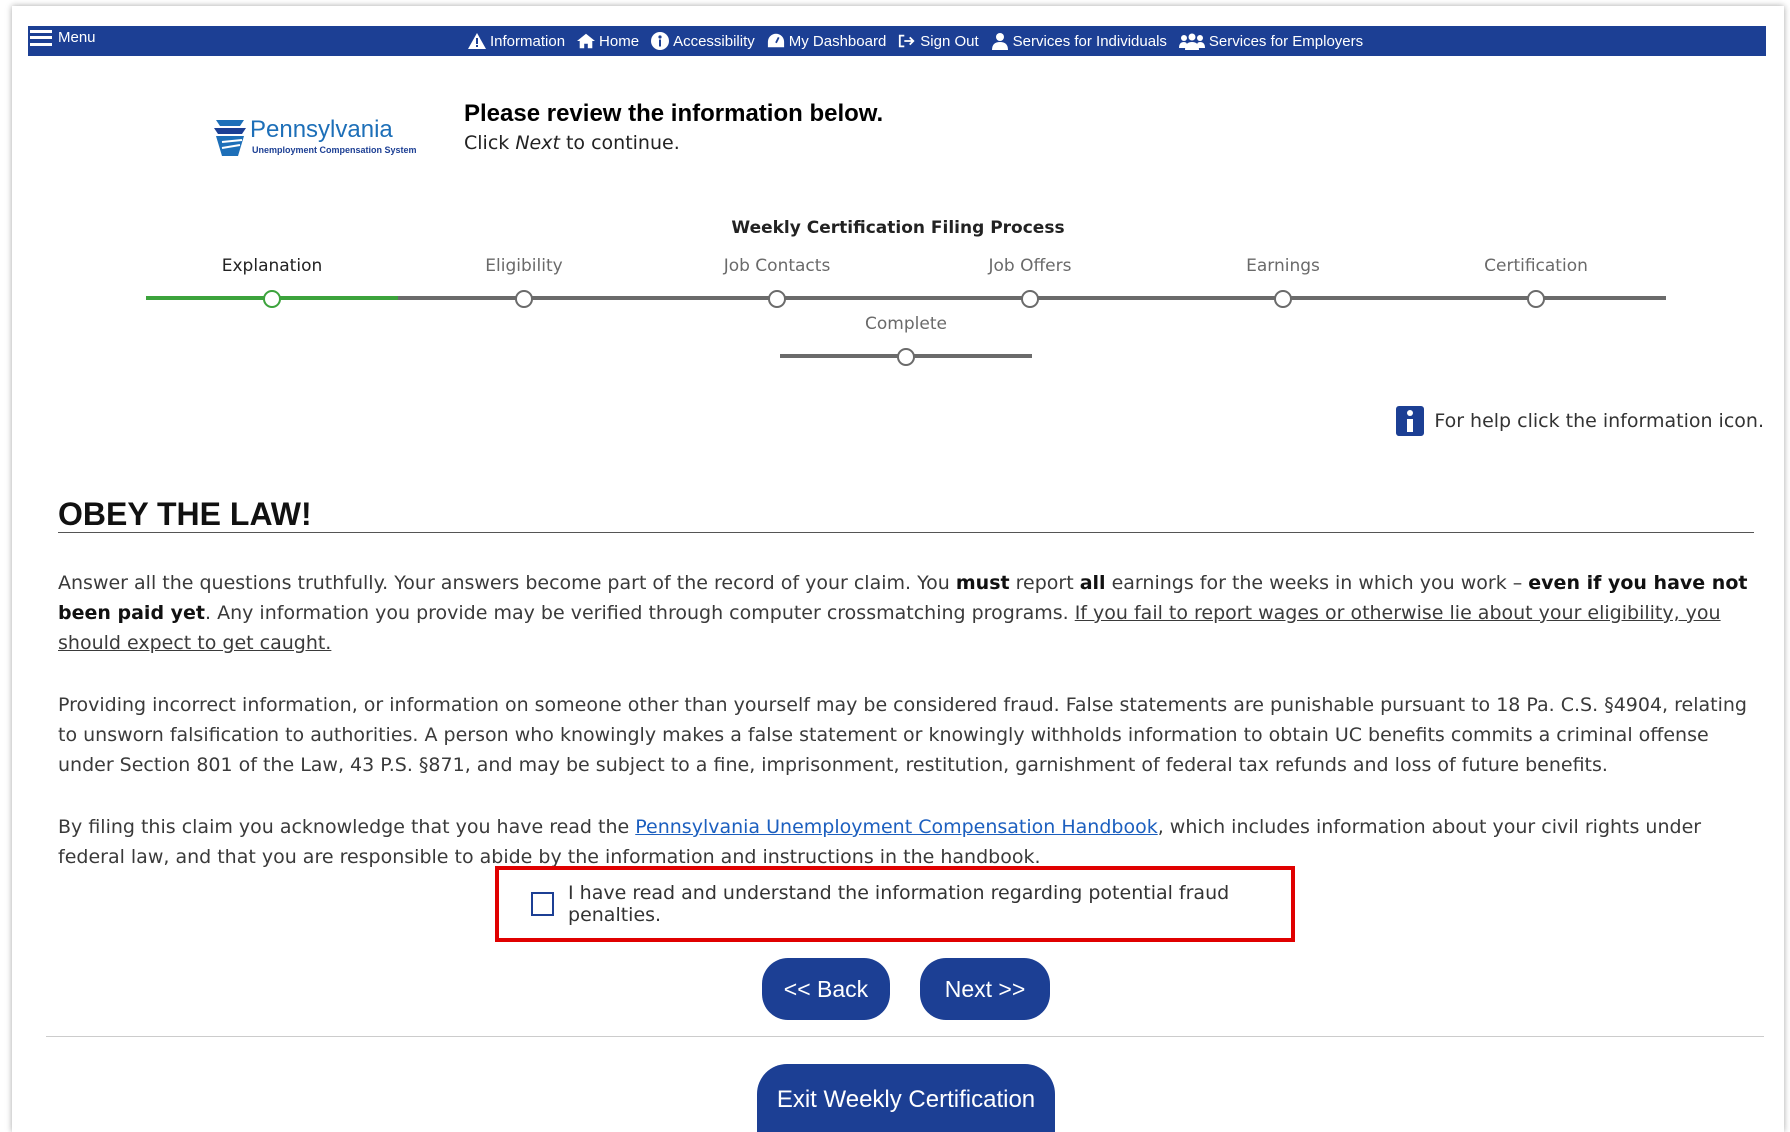 The image size is (1790, 1132). What do you see at coordinates (477, 41) in the screenshot?
I see `warning-icon` at bounding box center [477, 41].